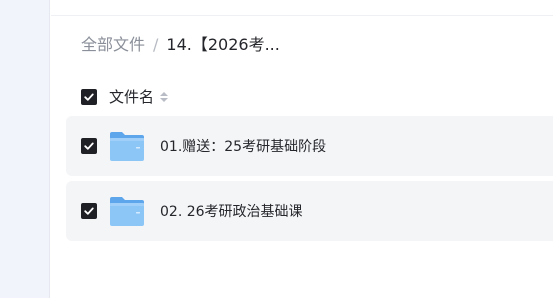 This screenshot has width=553, height=298. I want to click on top-toolbar-strip, so click(302, 8).